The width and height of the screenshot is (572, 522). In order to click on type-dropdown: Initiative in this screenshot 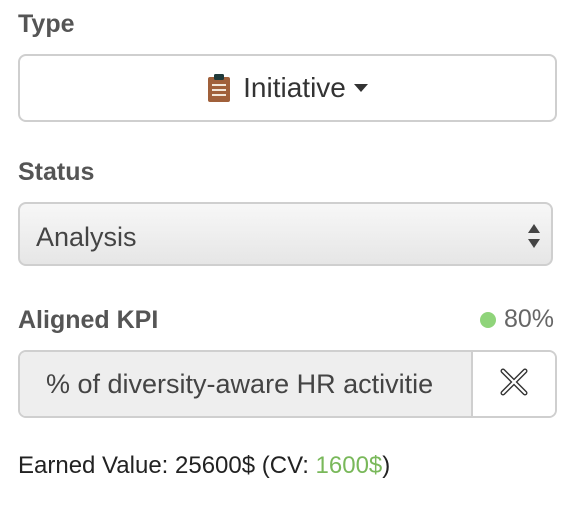, I will do `click(287, 88)`.